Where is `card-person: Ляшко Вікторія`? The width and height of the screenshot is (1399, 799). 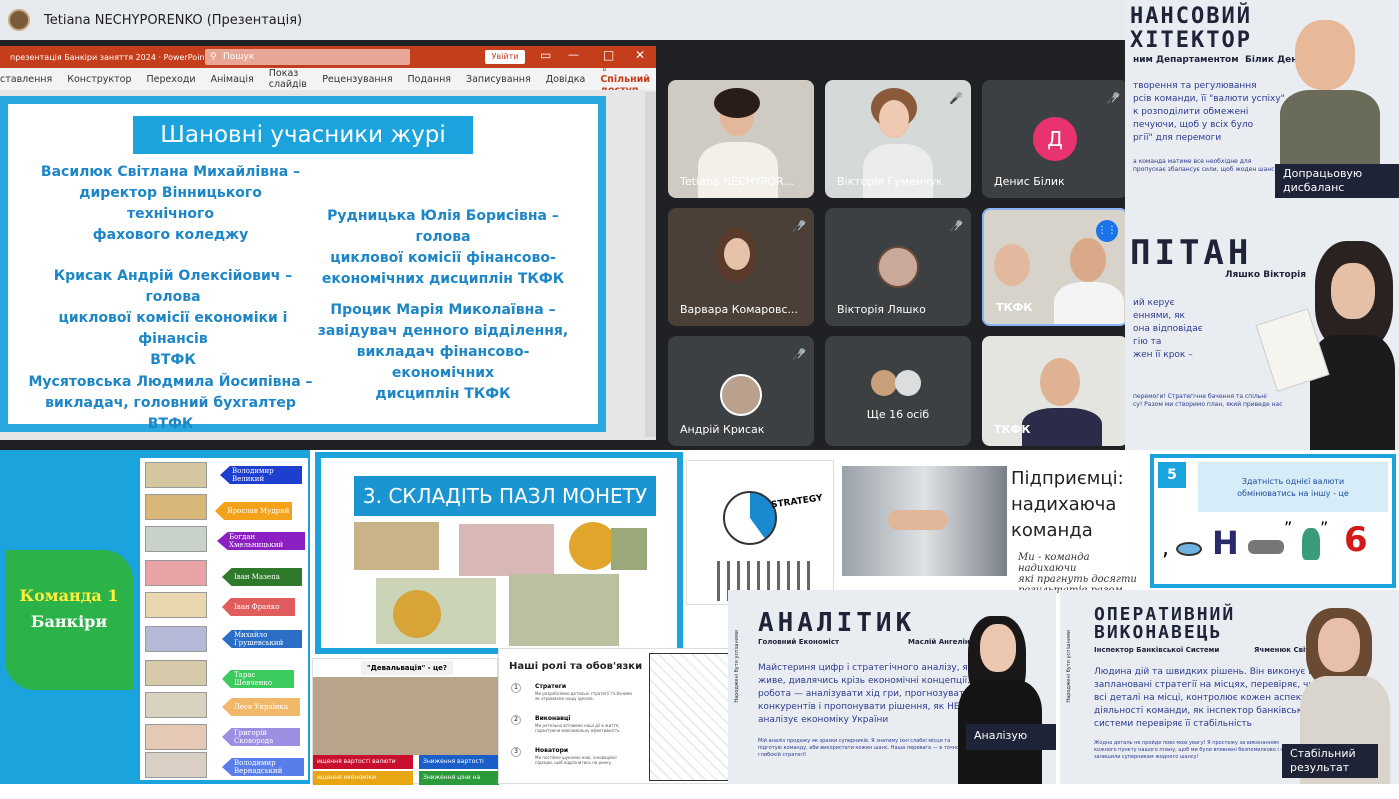
card-person: Ляшко Вікторія is located at coordinates (1265, 275).